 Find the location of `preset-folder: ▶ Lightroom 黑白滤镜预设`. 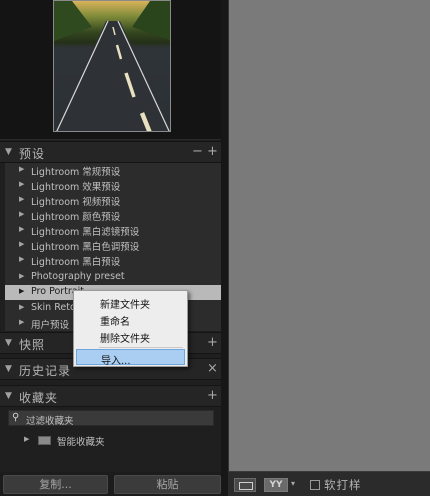

preset-folder: ▶ Lightroom 黑白滤镜预设 is located at coordinates (113, 230).